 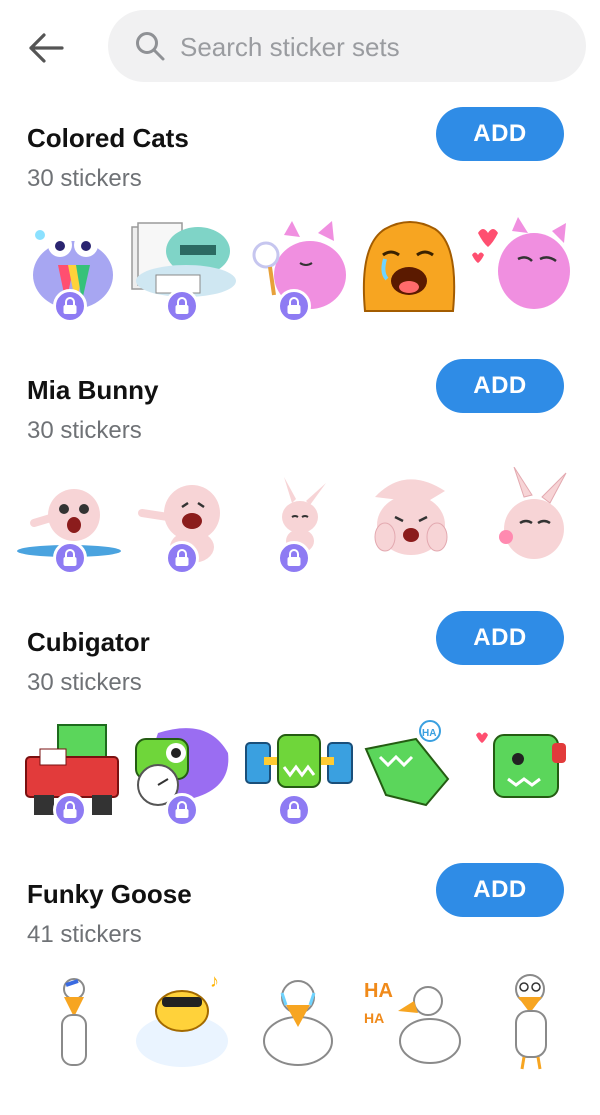 I want to click on sticker-row: HA, so click(x=300, y=779).